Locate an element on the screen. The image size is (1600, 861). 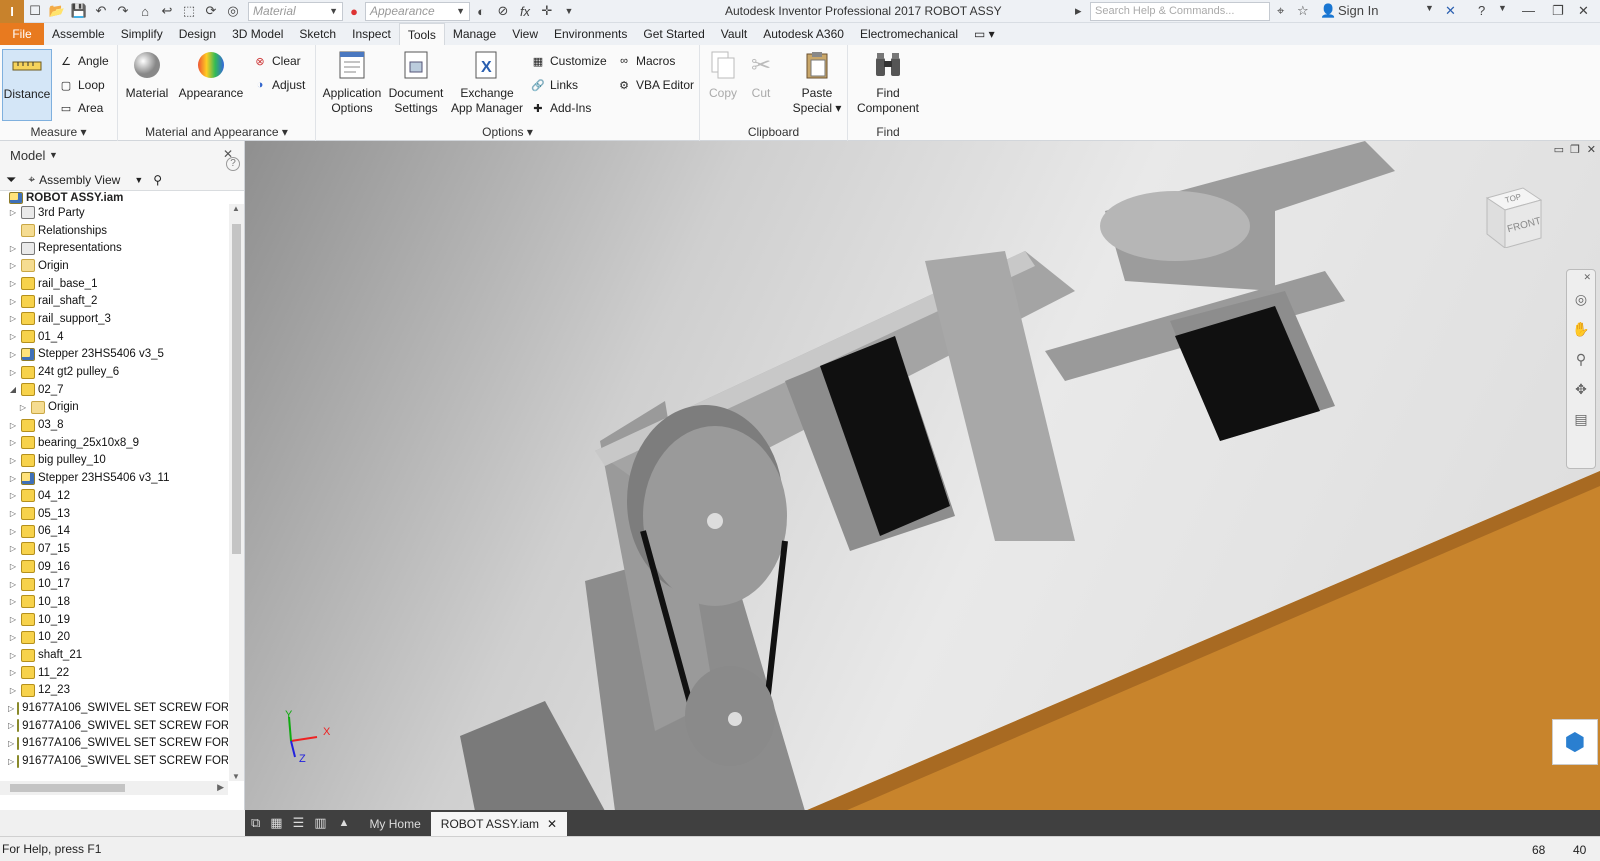
appearance-select: Appearance ▼ is located at coordinates (417, 11).